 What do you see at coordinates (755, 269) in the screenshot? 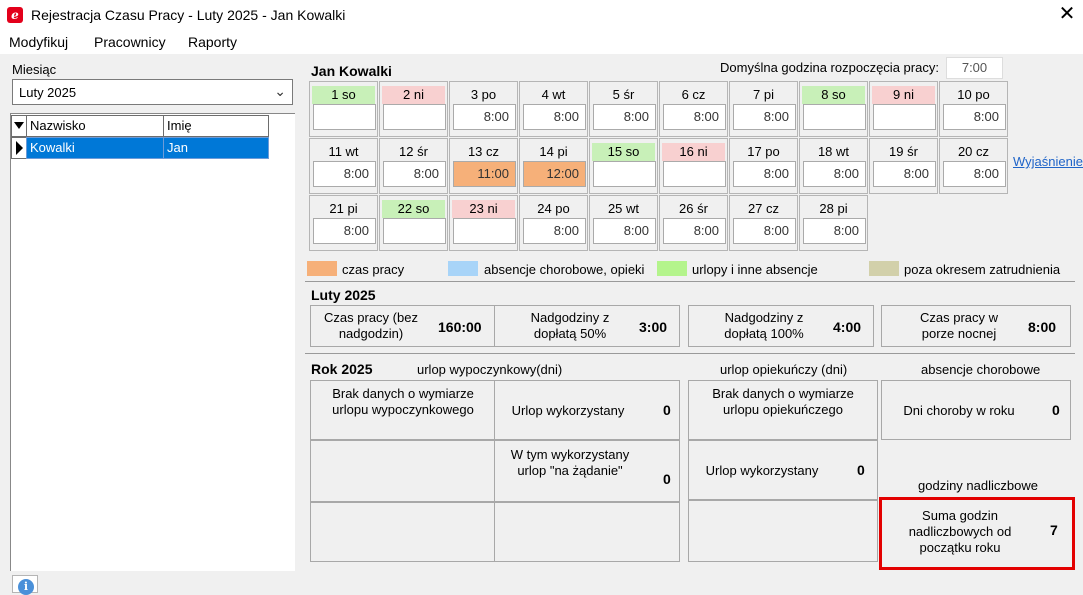
I see `legend-label-leave: urlopy i inne absencje` at bounding box center [755, 269].